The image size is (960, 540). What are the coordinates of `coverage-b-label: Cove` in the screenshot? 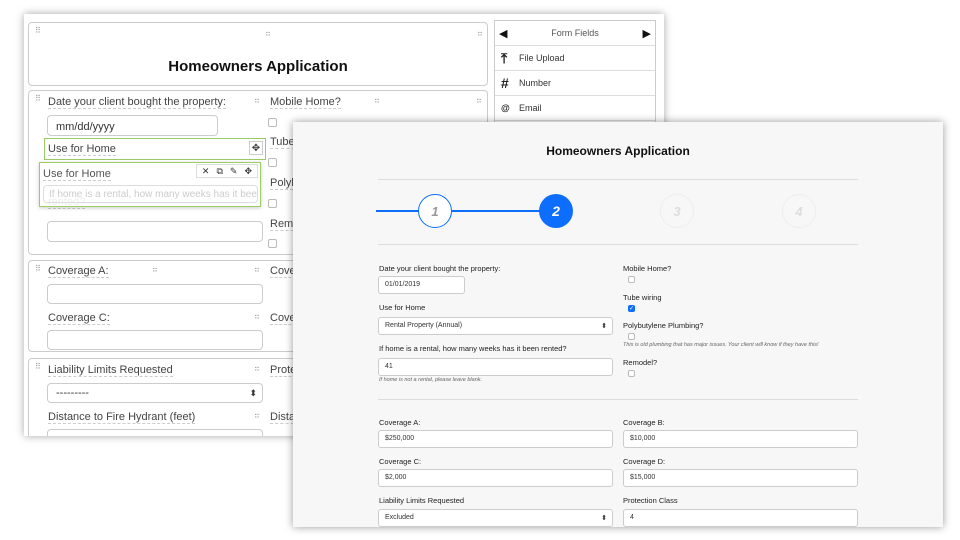 It's located at (283, 271).